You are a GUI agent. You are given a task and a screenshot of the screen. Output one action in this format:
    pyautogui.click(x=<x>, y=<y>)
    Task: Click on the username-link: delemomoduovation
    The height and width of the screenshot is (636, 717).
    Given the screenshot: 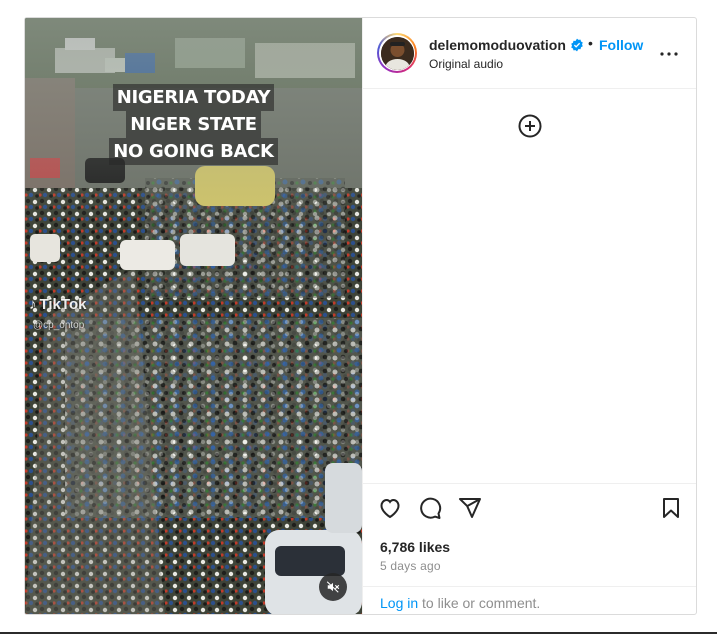 What is the action you would take?
    pyautogui.click(x=497, y=45)
    